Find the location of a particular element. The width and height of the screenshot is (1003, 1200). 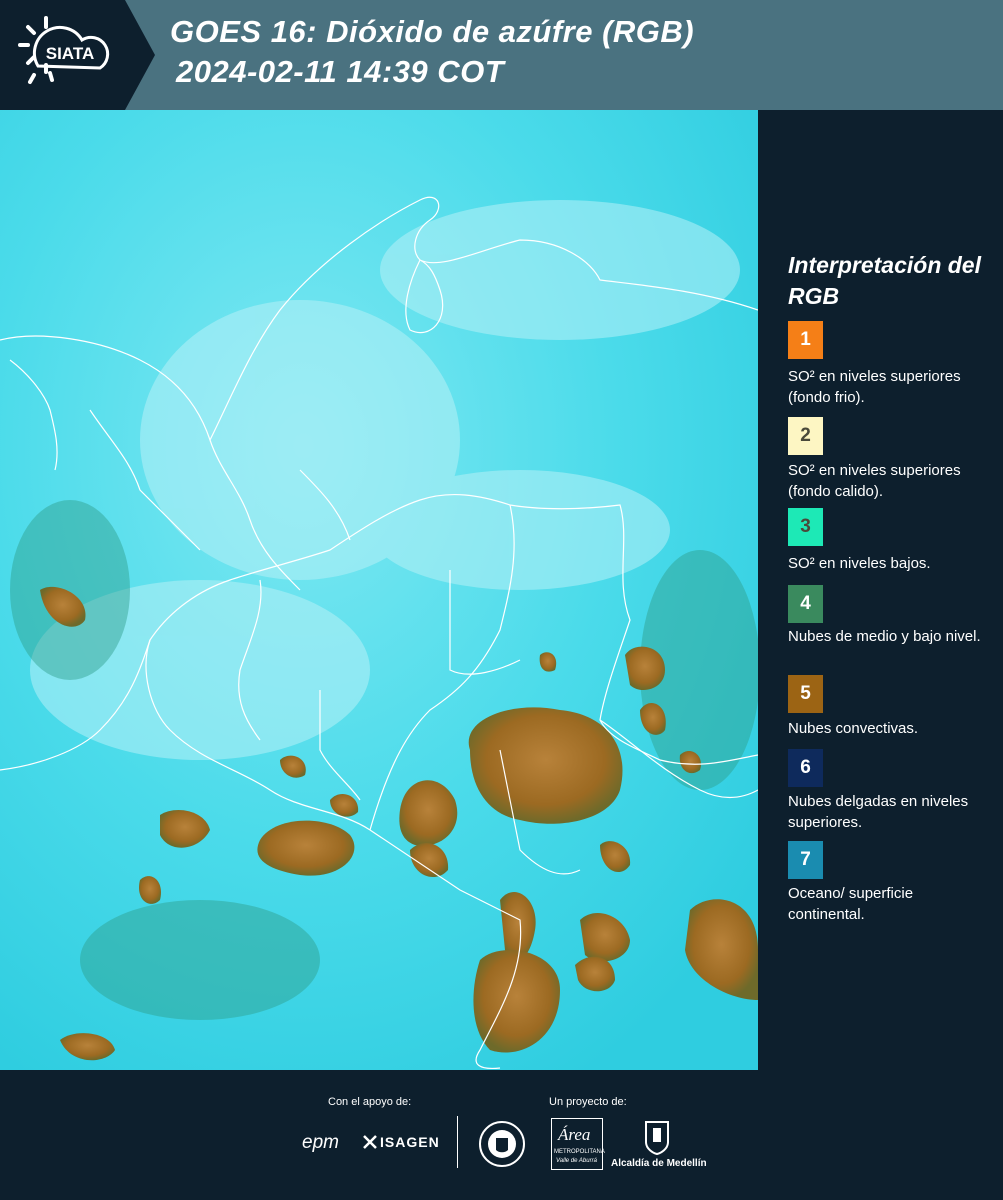

title-line-2: 2024-02-11 14:39 COT is located at coordinates (340, 71).